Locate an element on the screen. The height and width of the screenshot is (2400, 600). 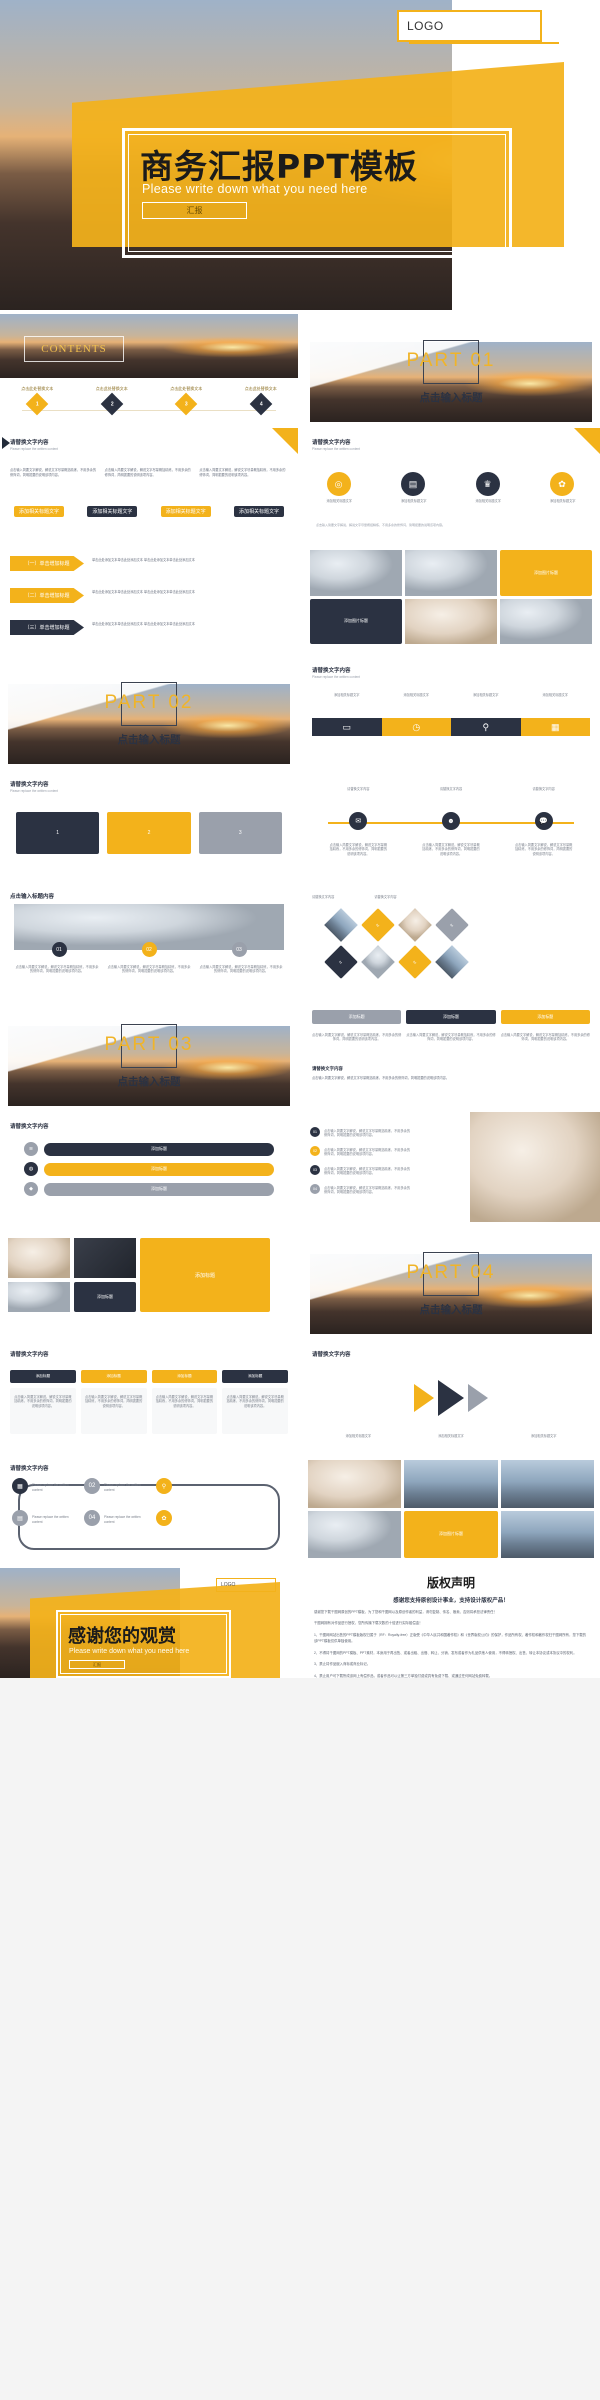
tablet-photo is located at coordinates (39, 1297).